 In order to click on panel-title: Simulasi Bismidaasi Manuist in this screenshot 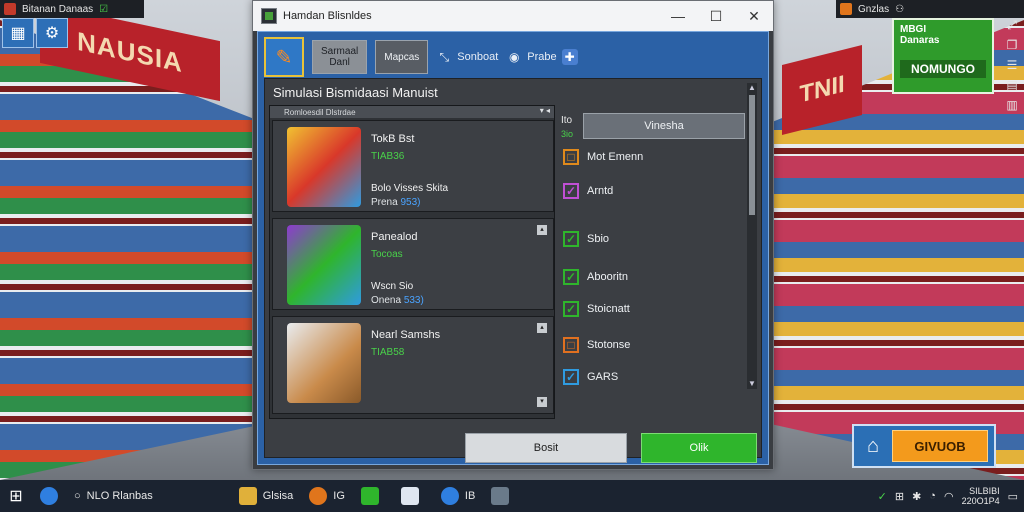, I will do `click(355, 92)`.